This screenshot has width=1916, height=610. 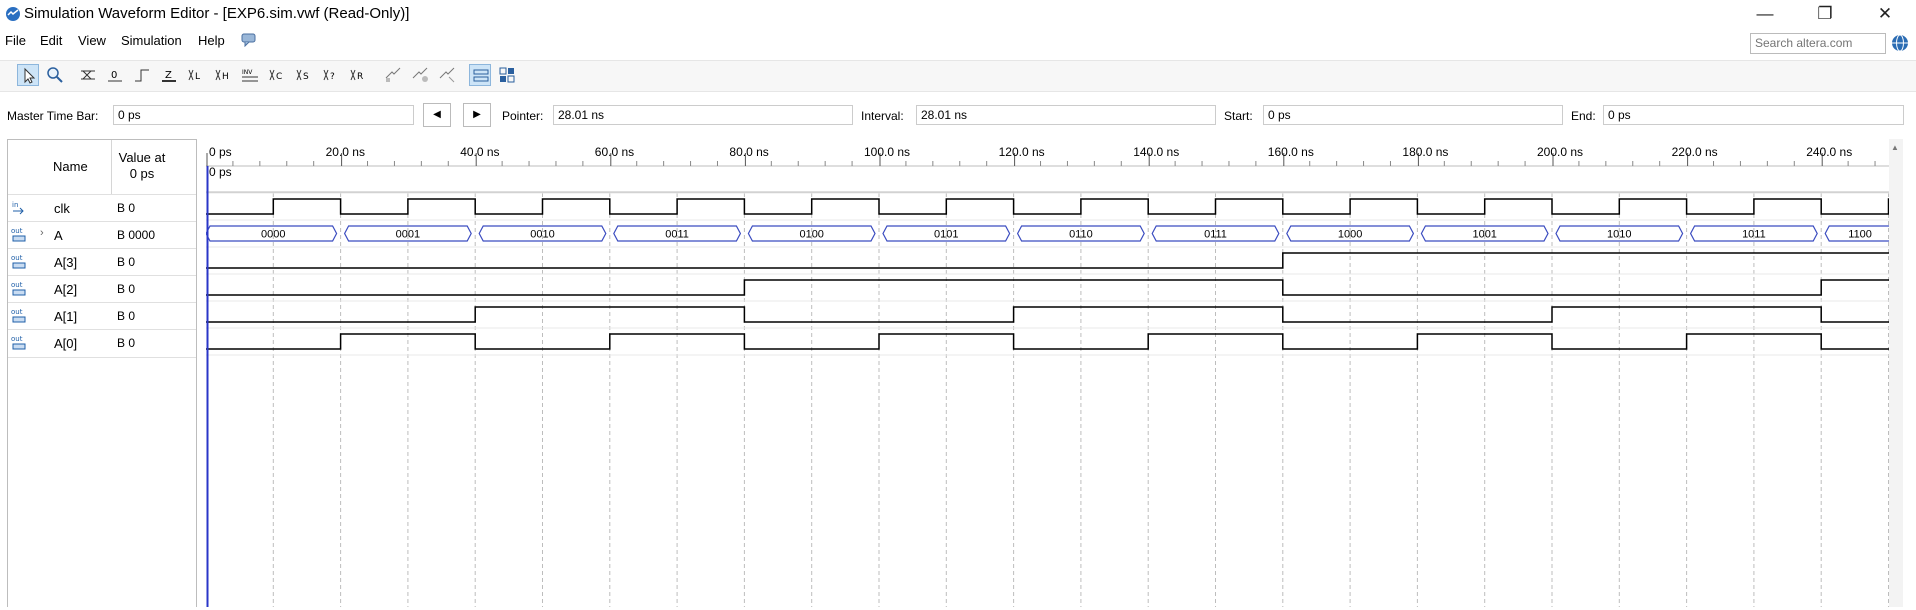 What do you see at coordinates (136, 235) in the screenshot?
I see `signal-value: B 0000` at bounding box center [136, 235].